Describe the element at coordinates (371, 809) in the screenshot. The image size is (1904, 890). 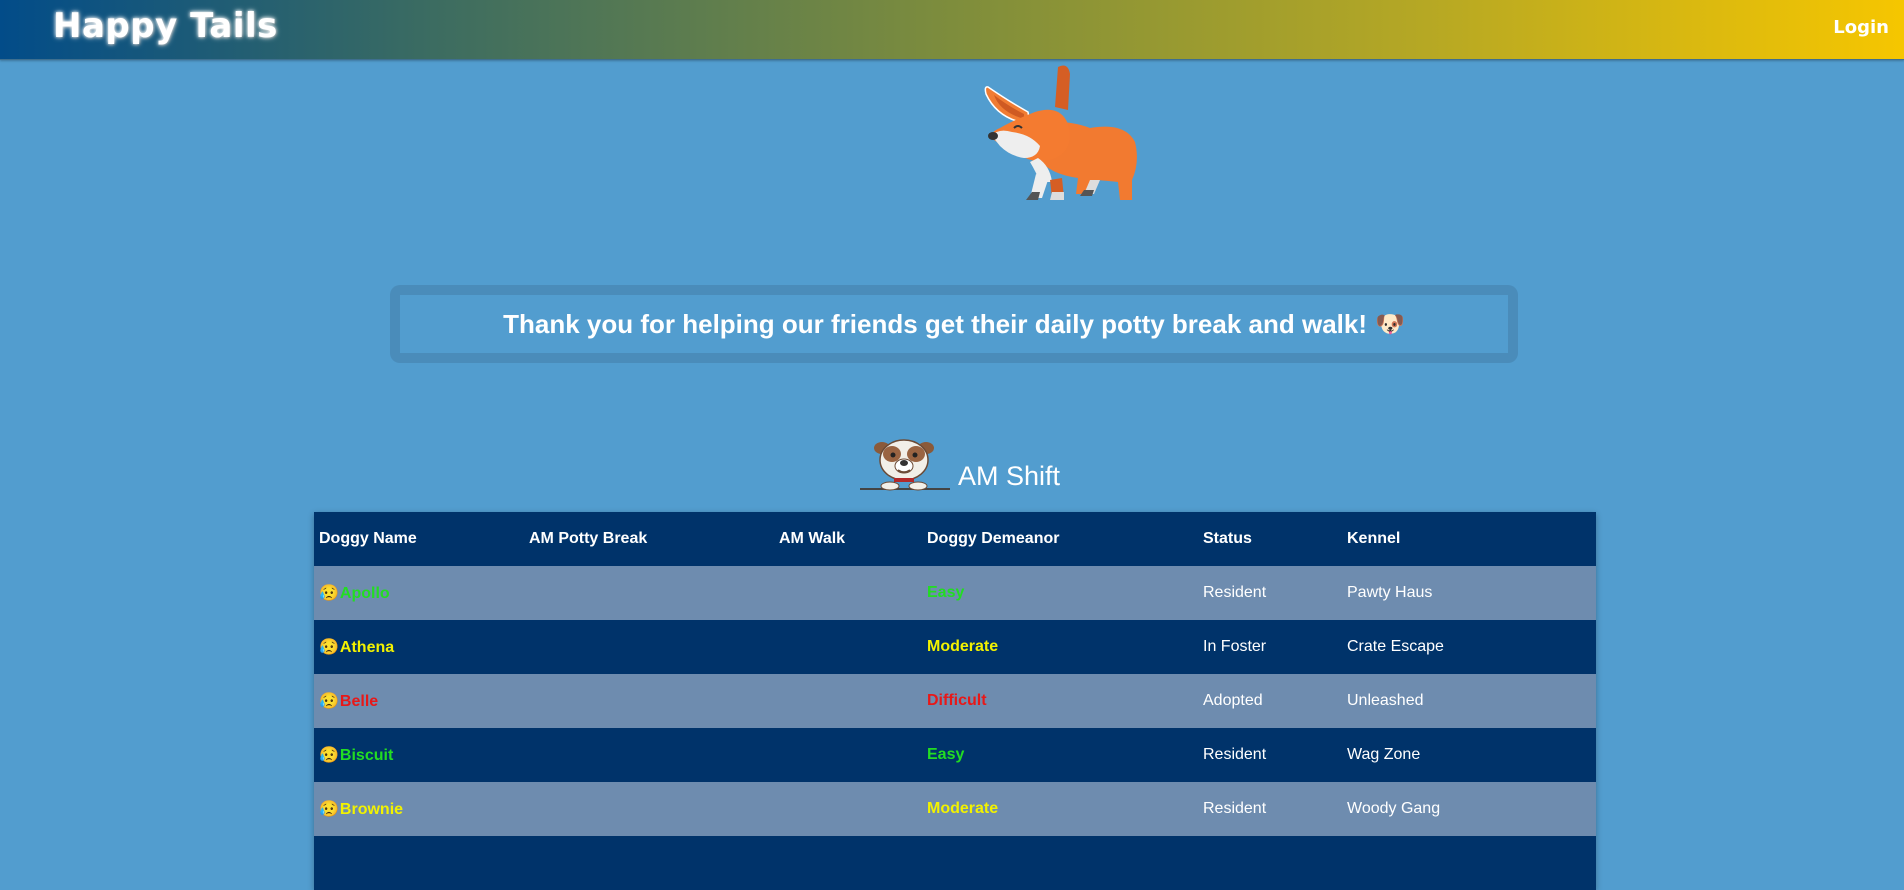
I see `dog-name: Brownie` at that location.